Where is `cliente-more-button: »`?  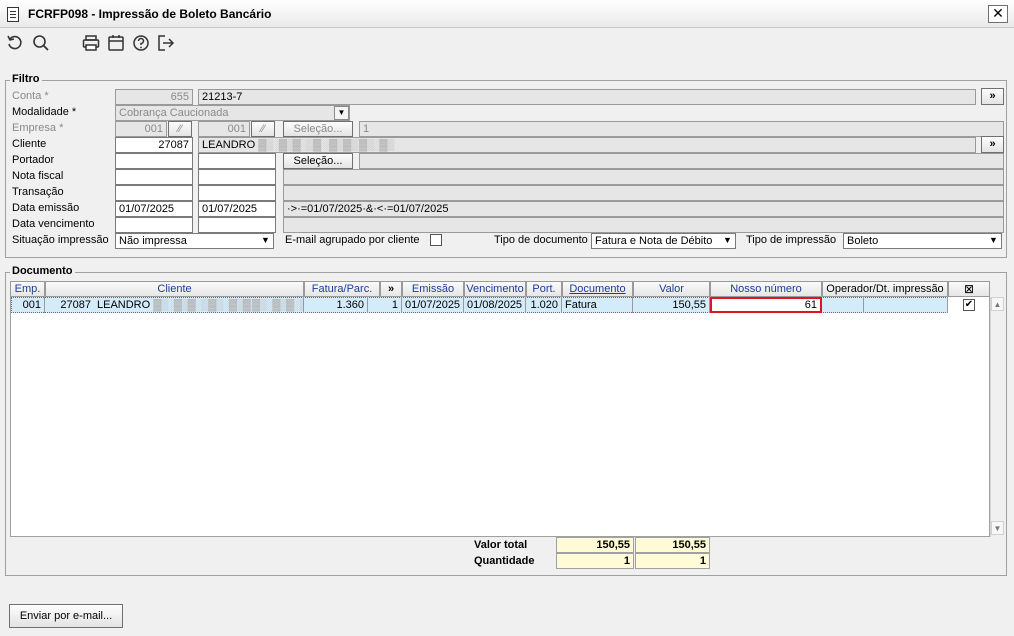 cliente-more-button: » is located at coordinates (992, 144).